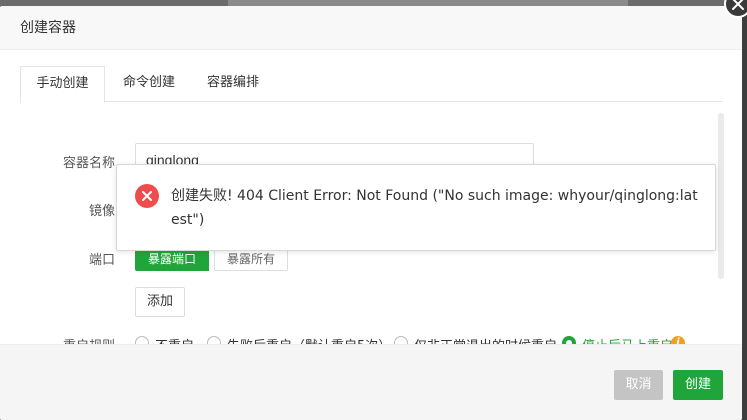 This screenshot has width=747, height=420. What do you see at coordinates (698, 385) in the screenshot?
I see `create-button: 创建` at bounding box center [698, 385].